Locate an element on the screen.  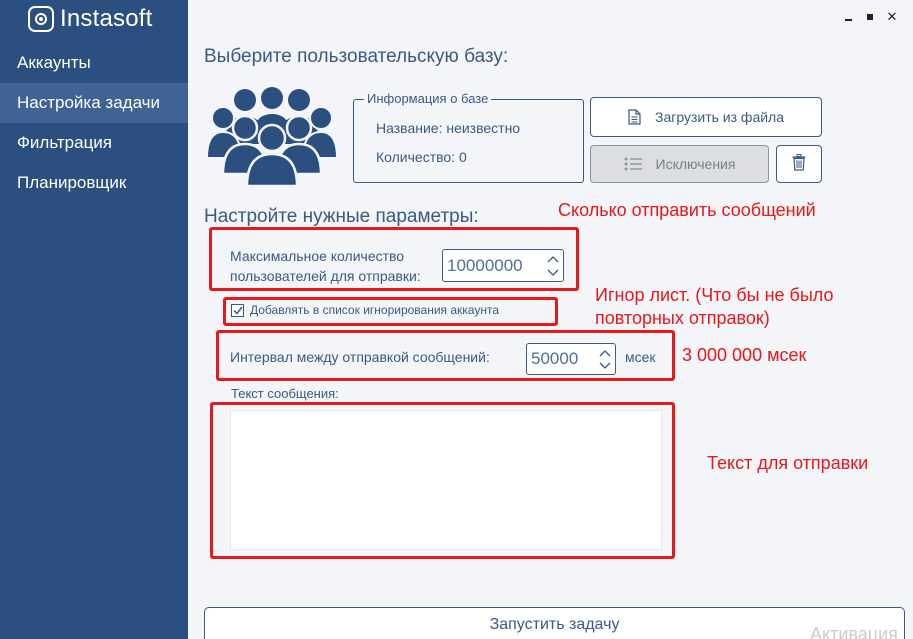
annotation-how-many: Сколько отправить сообщений is located at coordinates (687, 210).